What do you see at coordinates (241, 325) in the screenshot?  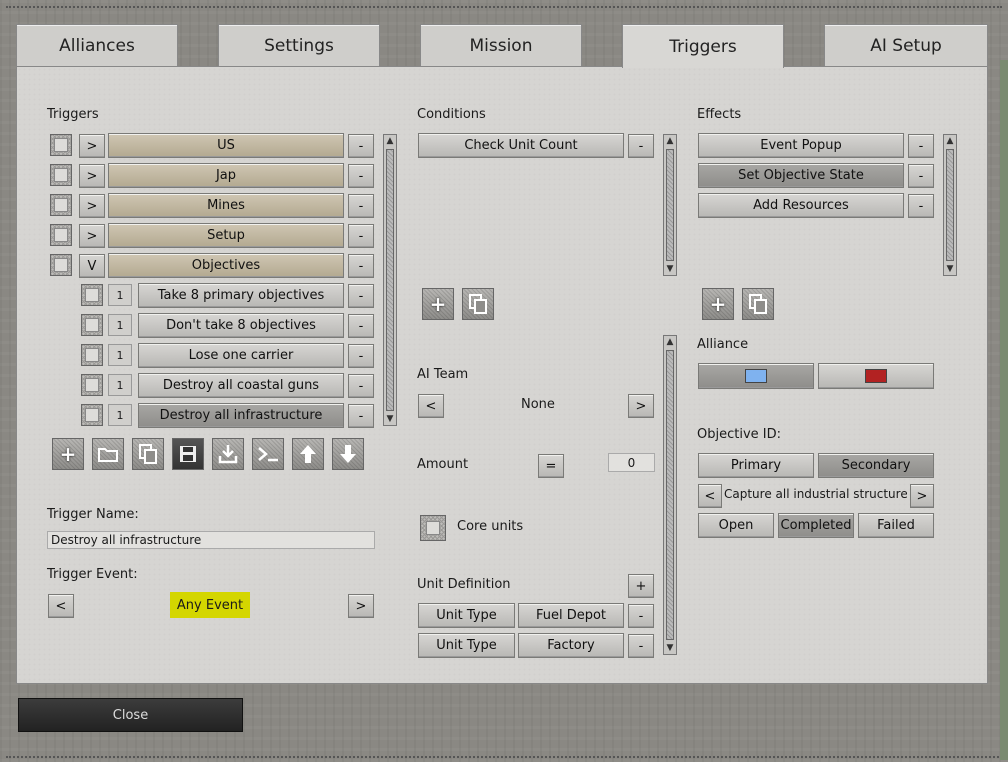 I see `trigger-item: Don't take 8 objectives` at bounding box center [241, 325].